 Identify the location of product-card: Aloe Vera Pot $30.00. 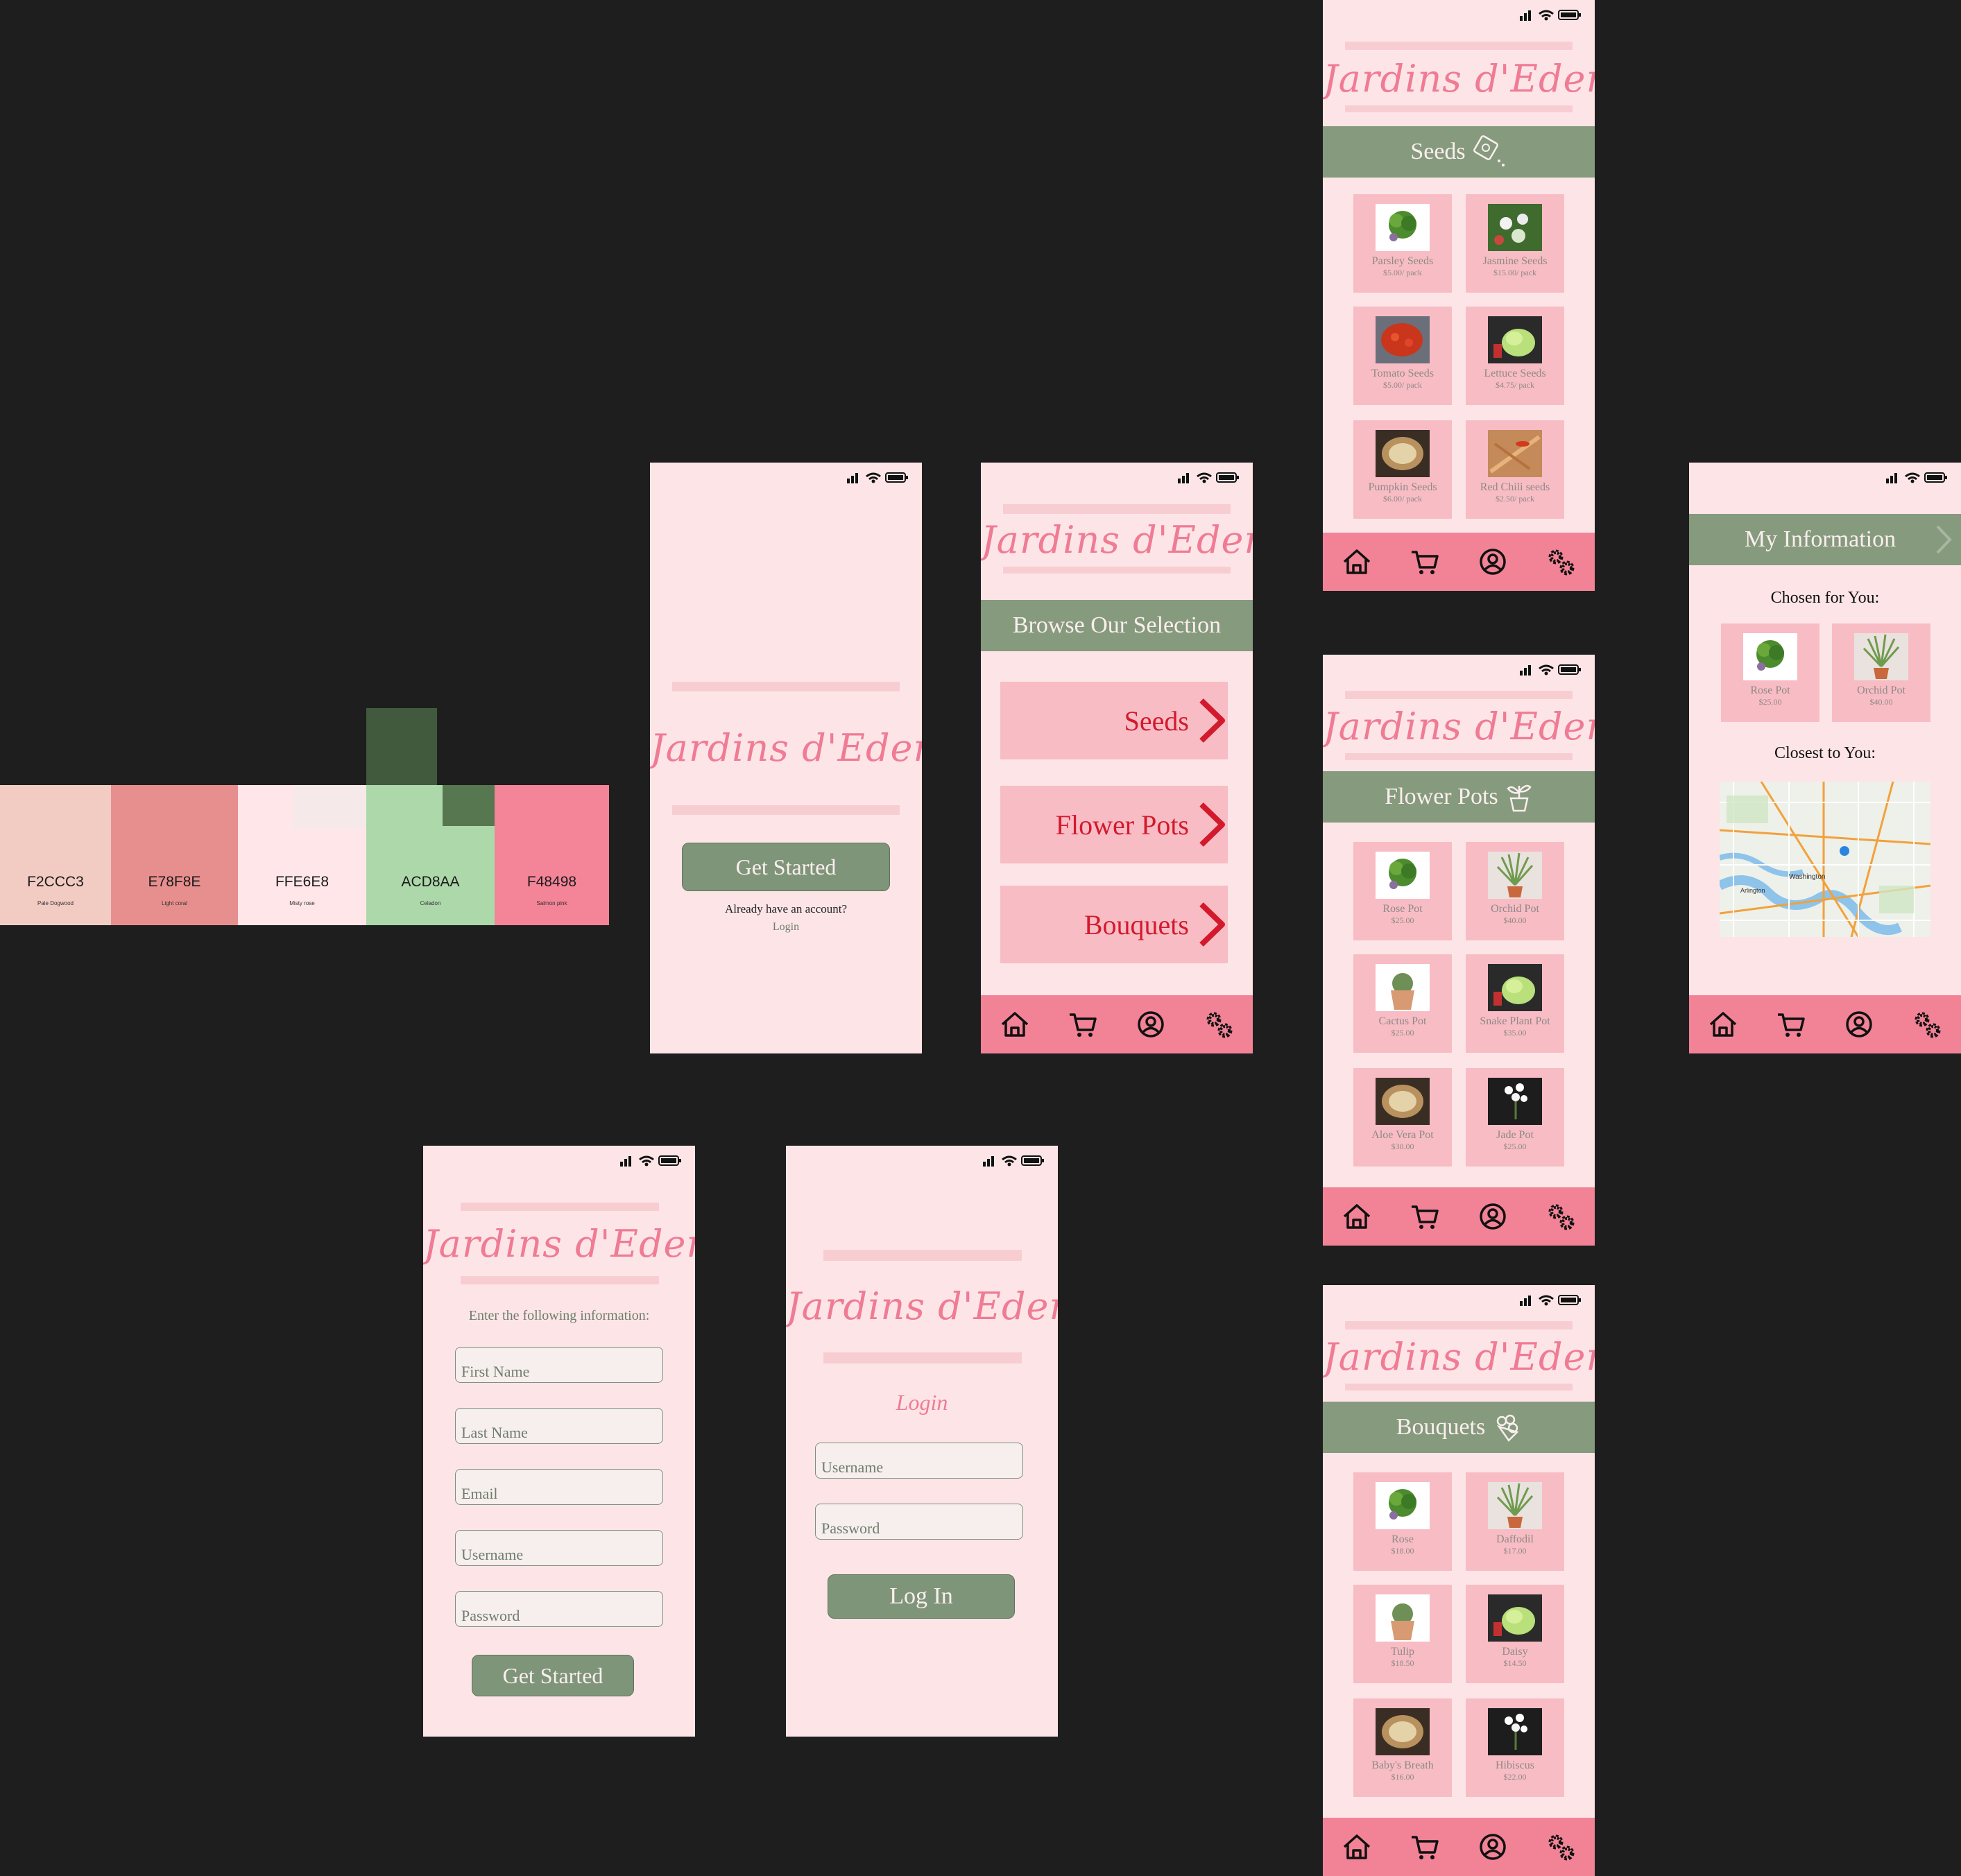
(1402, 1117).